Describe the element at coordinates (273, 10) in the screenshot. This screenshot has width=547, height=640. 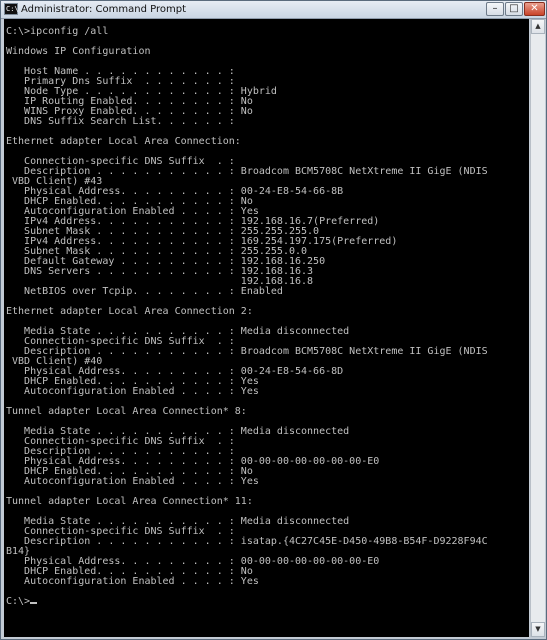
I see `title-bar: C:\ Administrator: Command Prompt – □ ✕` at that location.